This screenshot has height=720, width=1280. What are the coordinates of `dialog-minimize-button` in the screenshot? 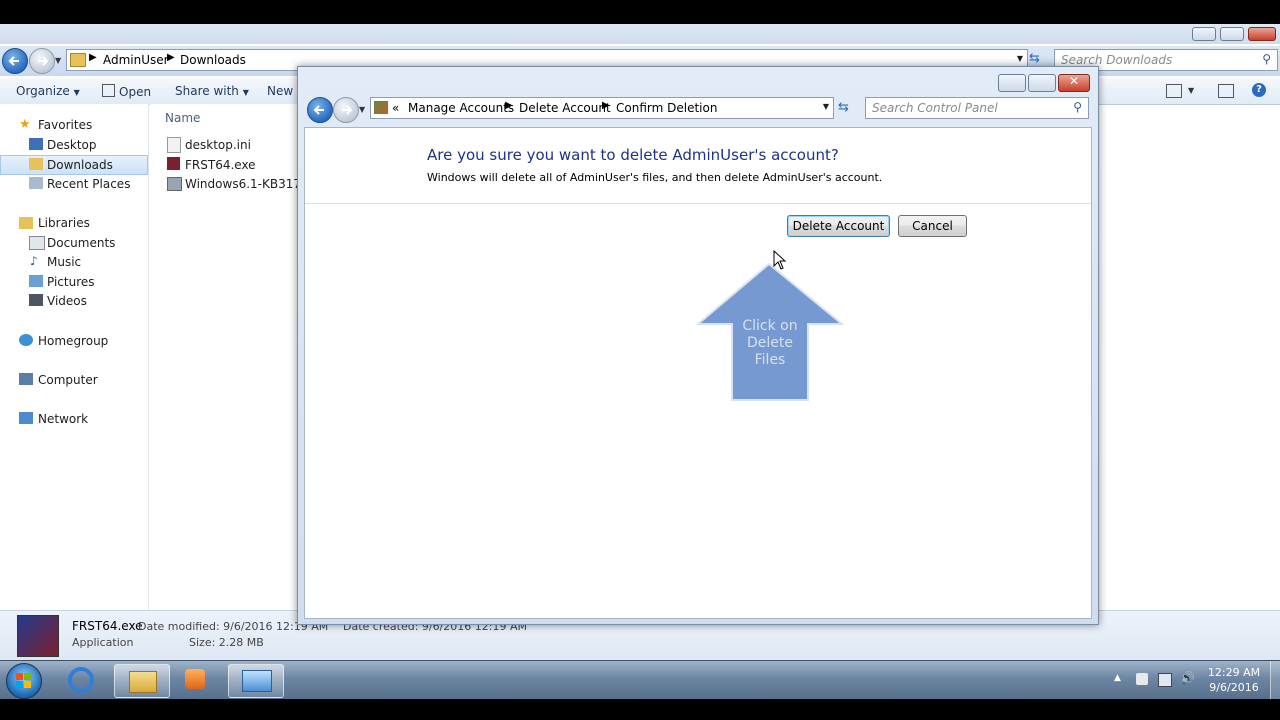 It's located at (1012, 83).